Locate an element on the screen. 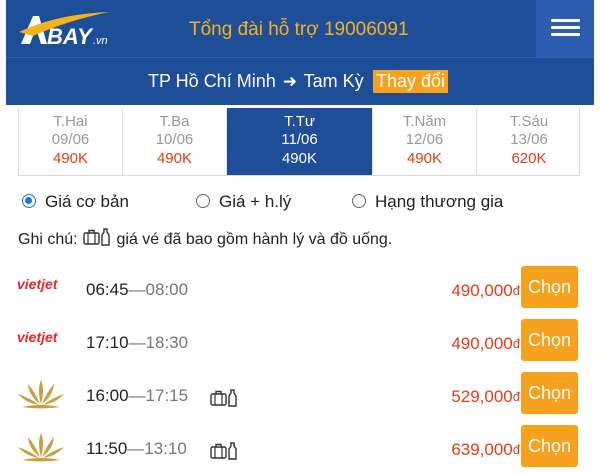 The width and height of the screenshot is (600, 473). date-tab-day: T.Tư is located at coordinates (299, 121).